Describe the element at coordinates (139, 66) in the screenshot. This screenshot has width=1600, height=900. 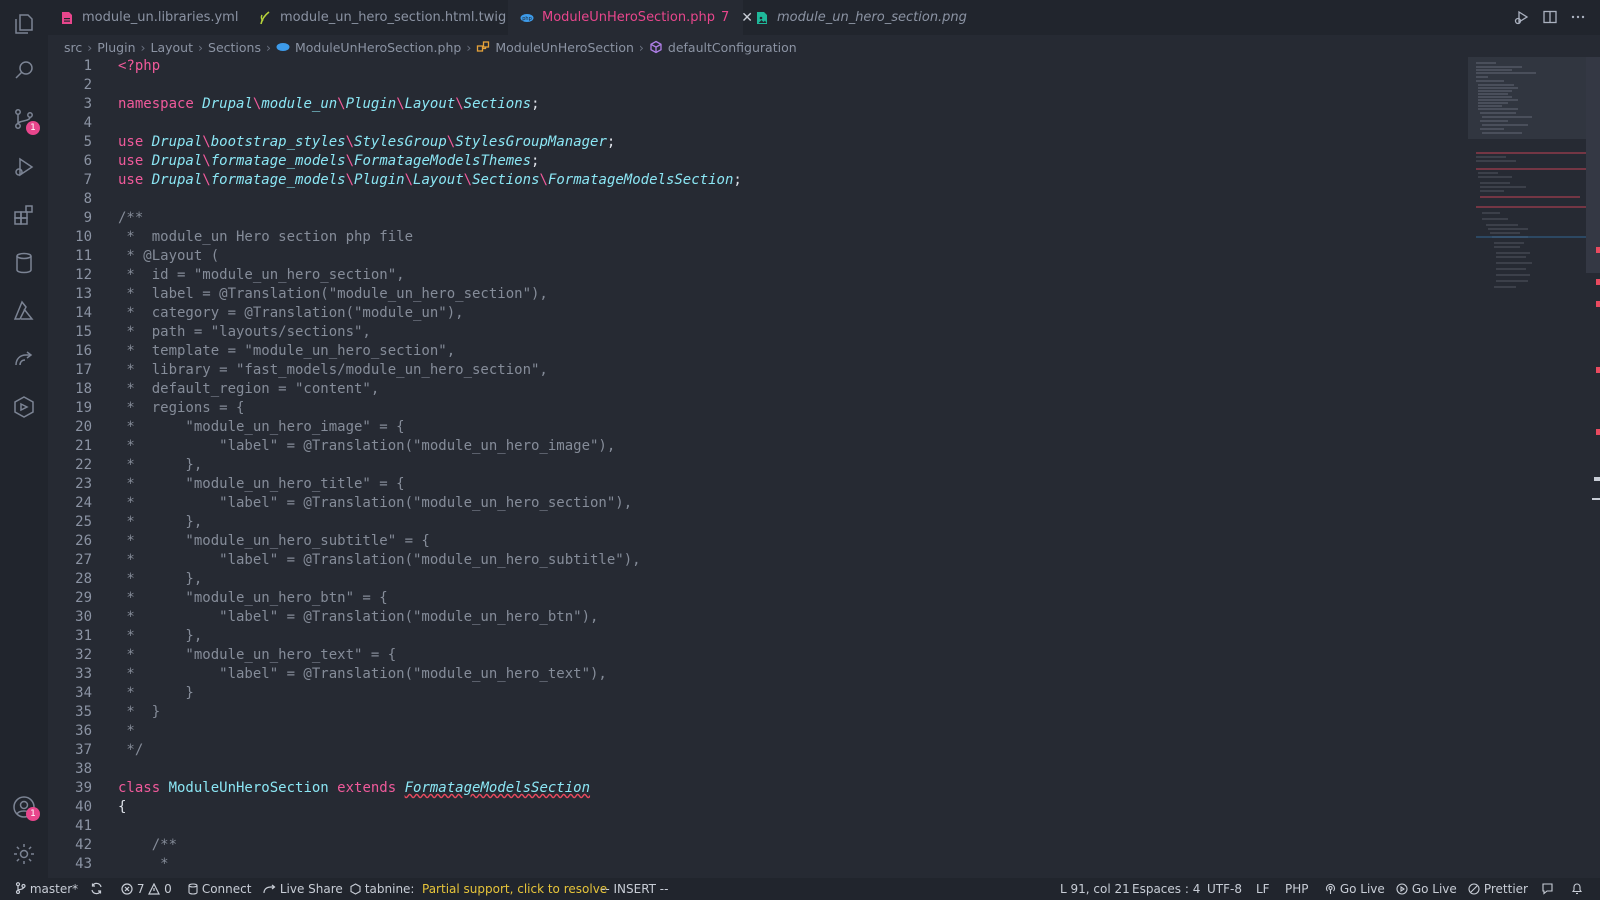
I see `code-token: <?php` at that location.